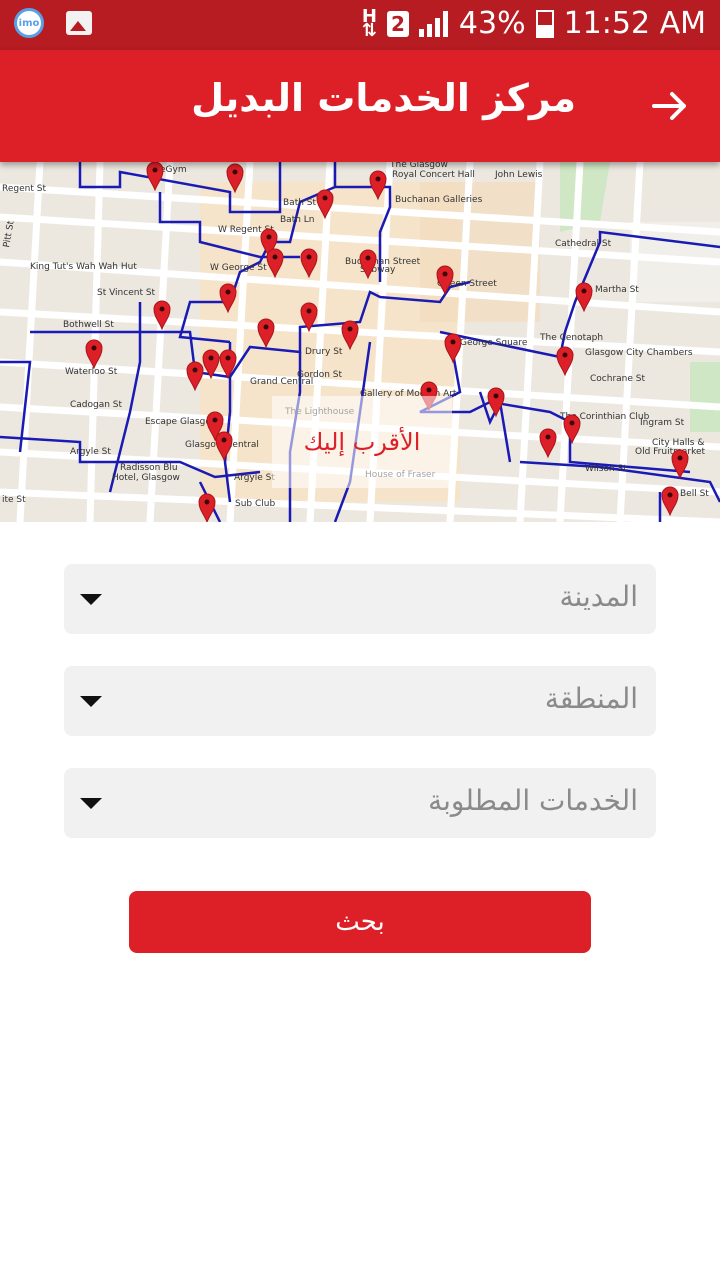 The height and width of the screenshot is (1280, 720). I want to click on svg-text: Hotel, Glasgow, so click(146, 478).